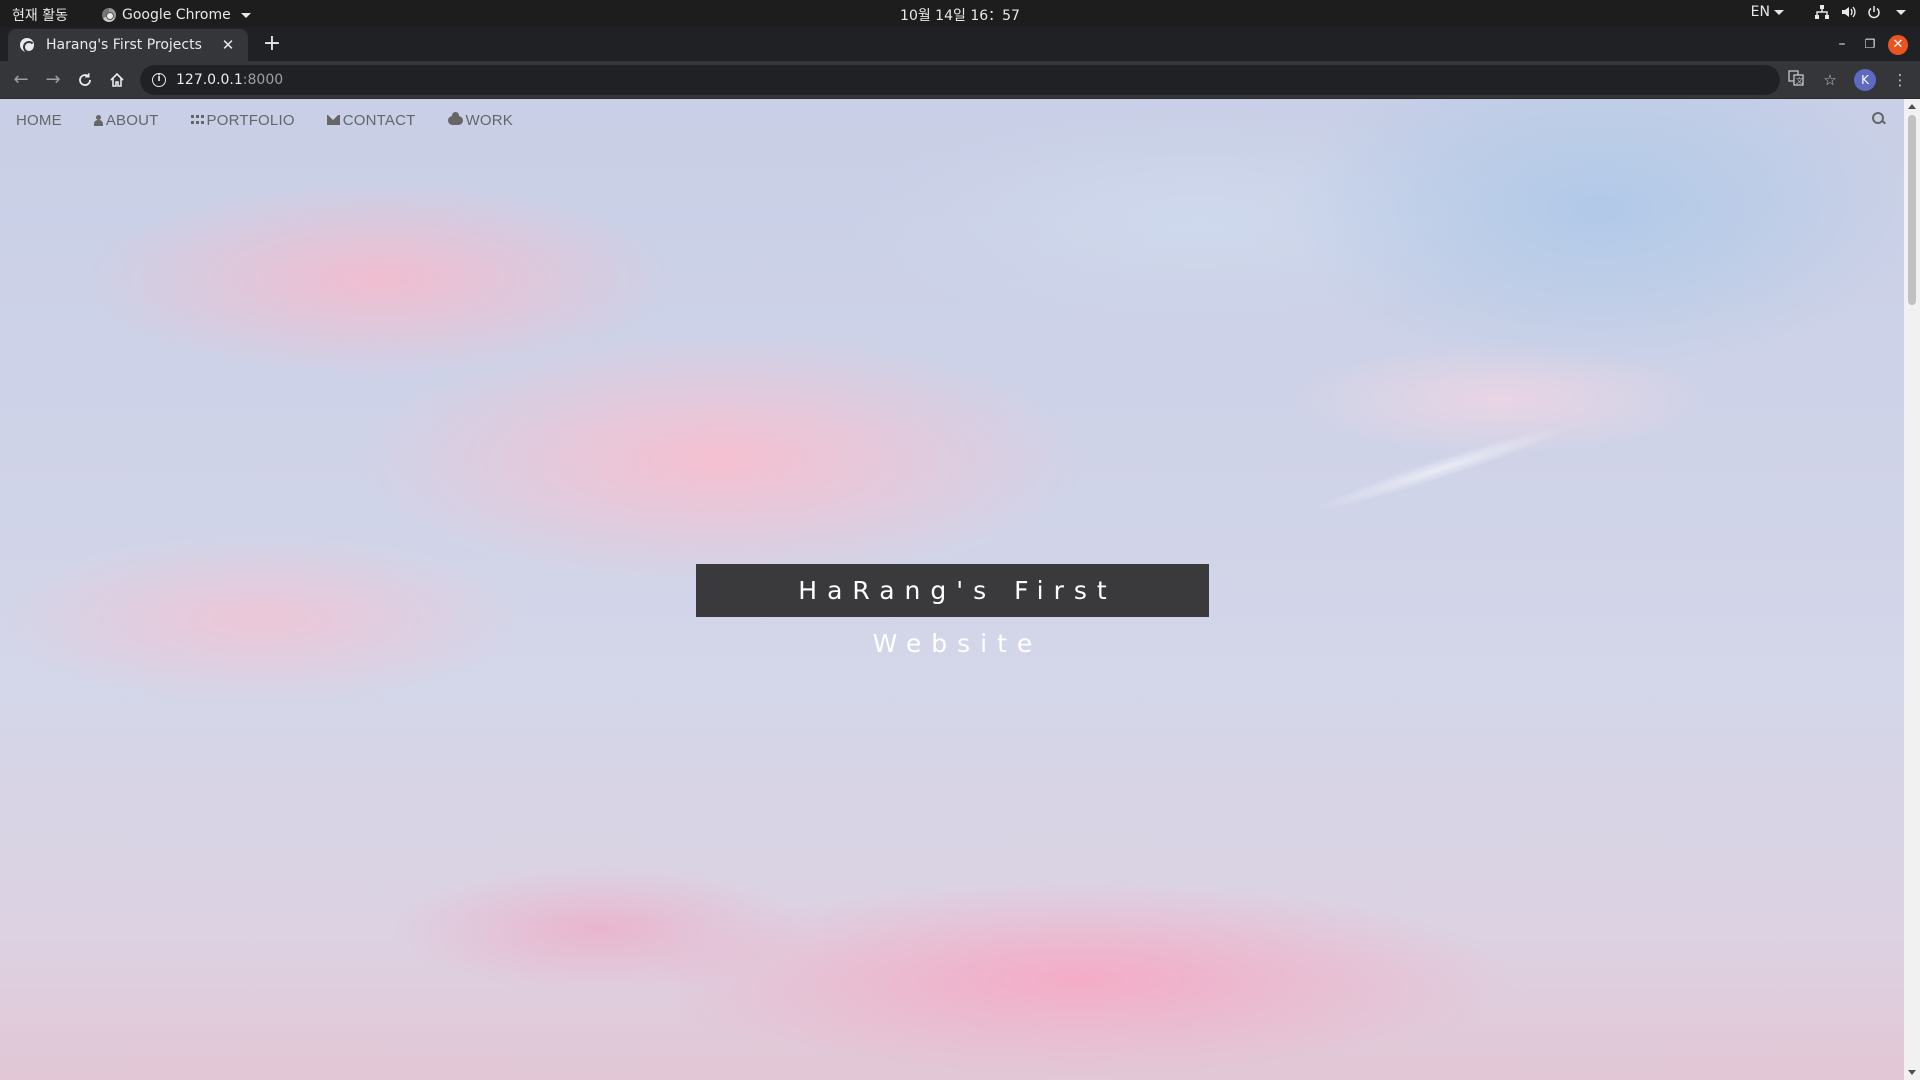 The width and height of the screenshot is (1920, 1080). Describe the element at coordinates (209, 80) in the screenshot. I see `url-host: 127.0.0.1` at that location.